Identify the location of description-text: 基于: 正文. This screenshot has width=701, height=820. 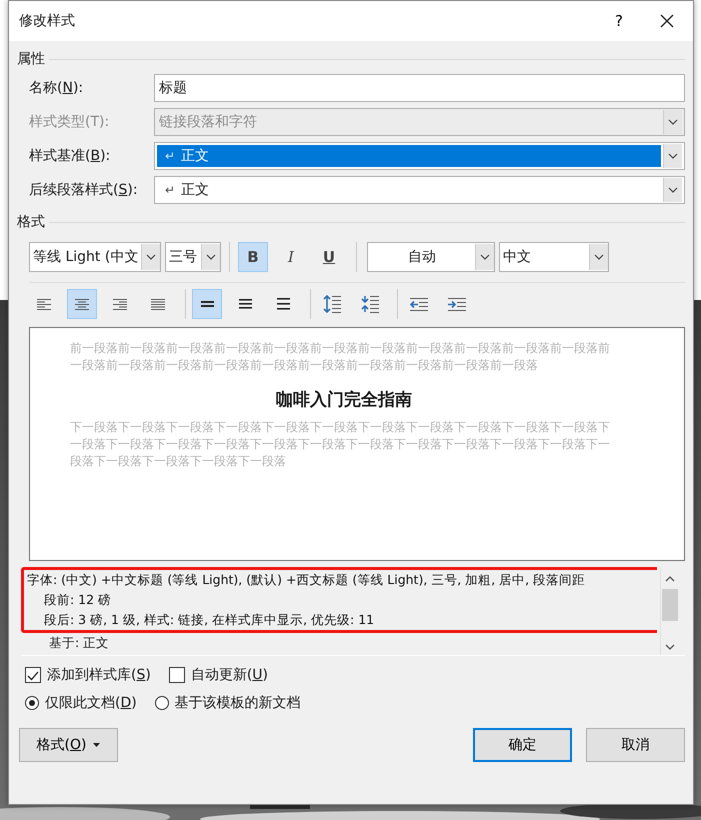
(79, 643).